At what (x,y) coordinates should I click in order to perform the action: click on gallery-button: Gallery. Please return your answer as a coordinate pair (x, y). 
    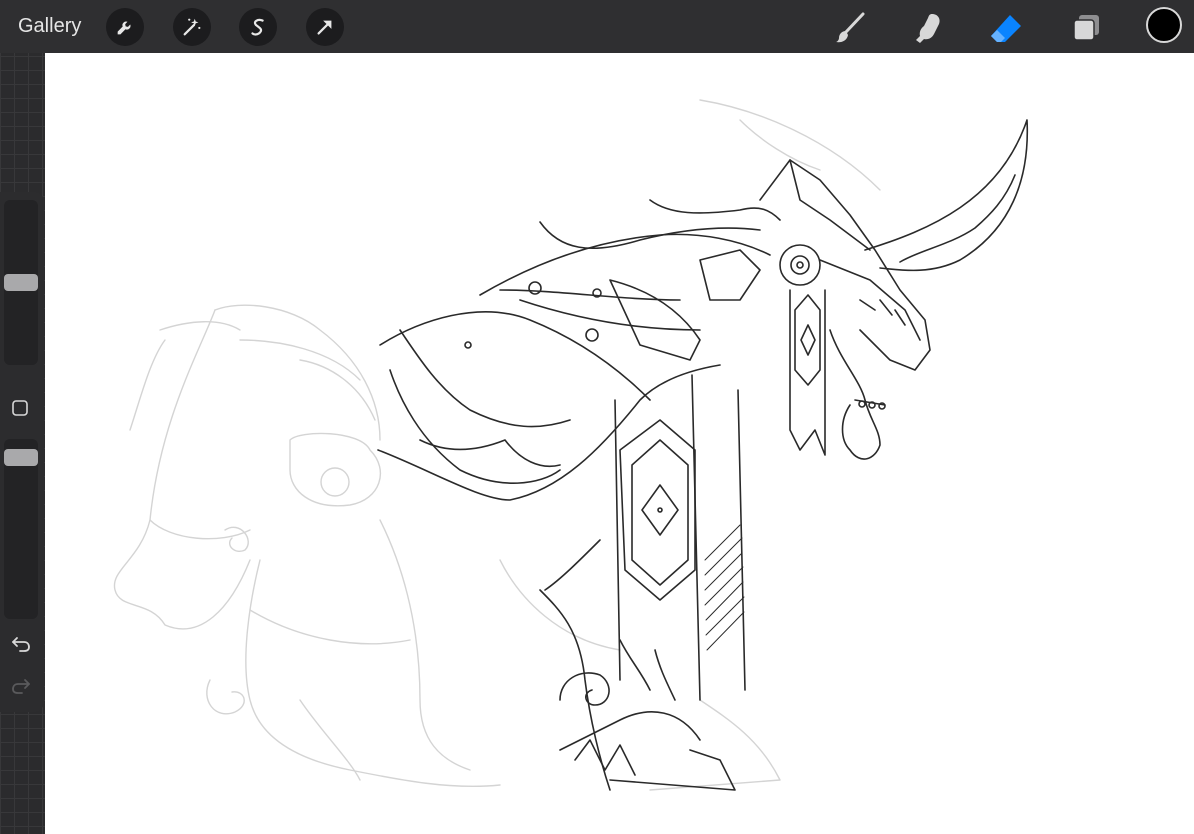
    Looking at the image, I should click on (49, 26).